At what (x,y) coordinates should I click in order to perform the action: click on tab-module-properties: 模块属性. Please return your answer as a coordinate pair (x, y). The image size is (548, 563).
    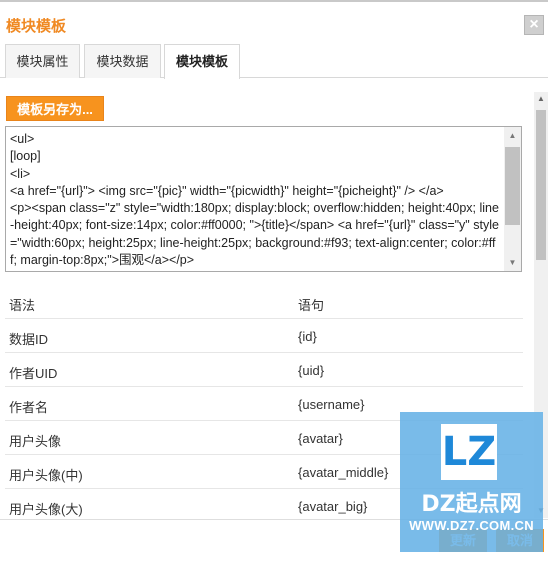
    Looking at the image, I should click on (42, 61).